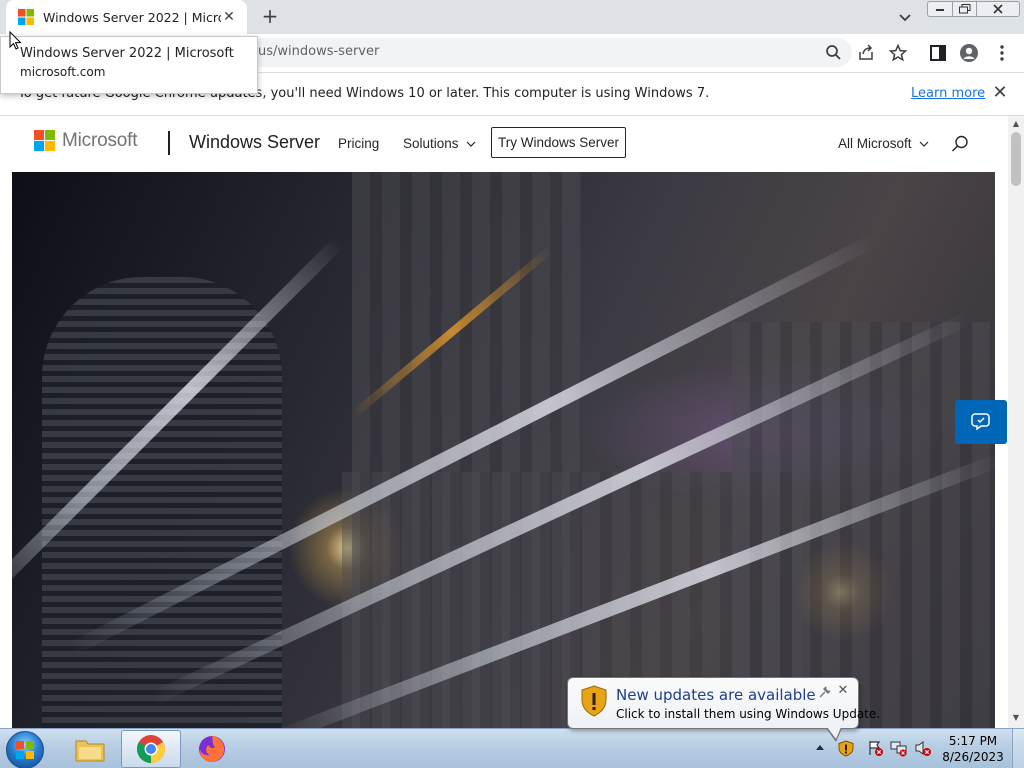 The image size is (1024, 768). I want to click on notification-title: New updates are available, so click(716, 695).